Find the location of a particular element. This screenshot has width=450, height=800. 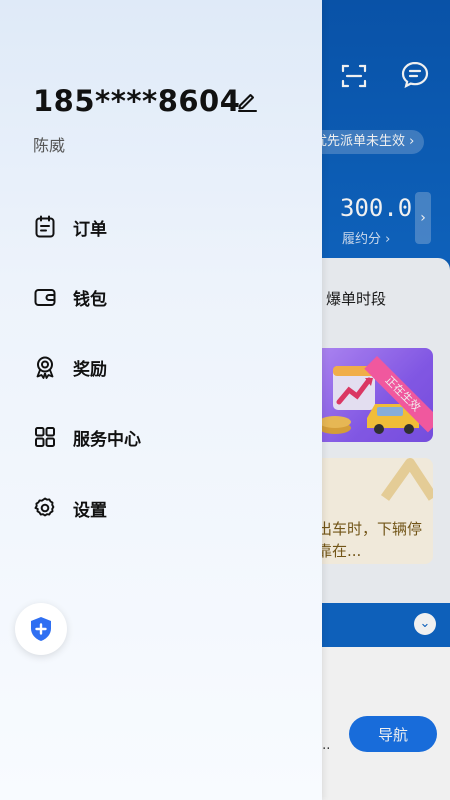

safety-shield-icon is located at coordinates (41, 629).